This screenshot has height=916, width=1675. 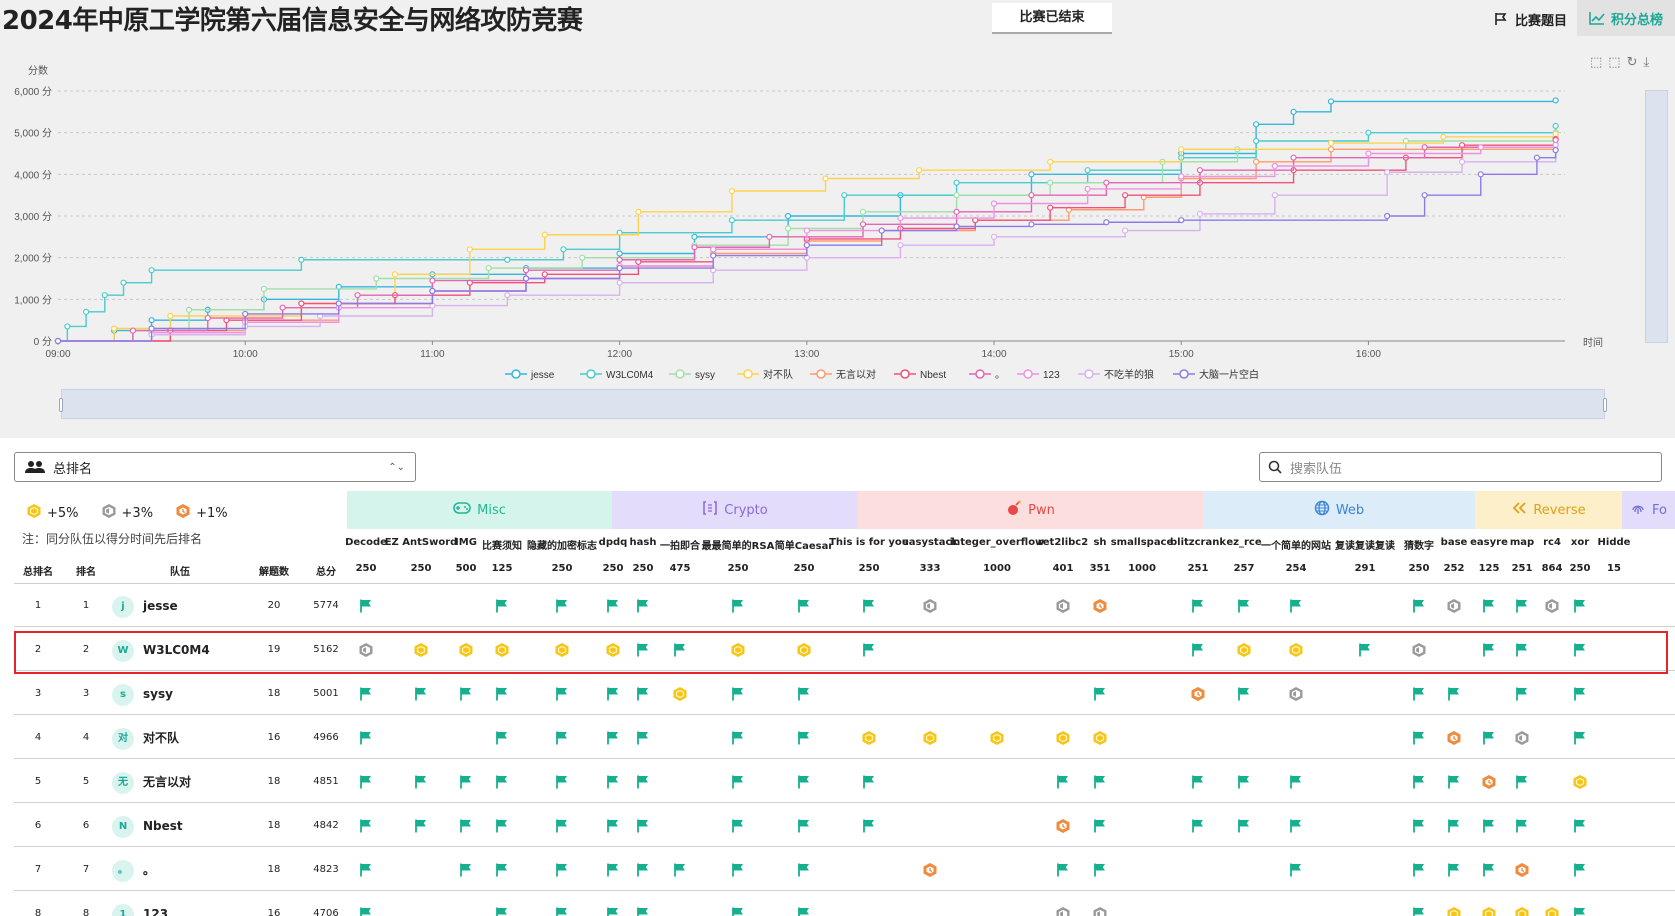 What do you see at coordinates (1522, 542) in the screenshot?
I see `challenge-name: map` at bounding box center [1522, 542].